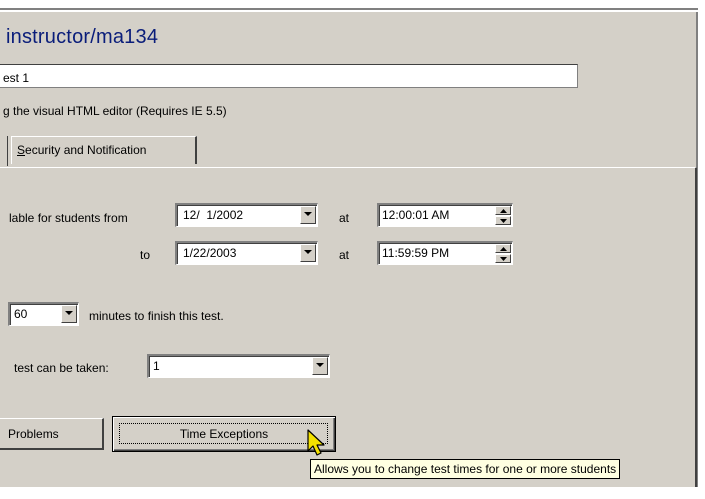  I want to click on end-date-value: 1/22/2003, so click(210, 253).